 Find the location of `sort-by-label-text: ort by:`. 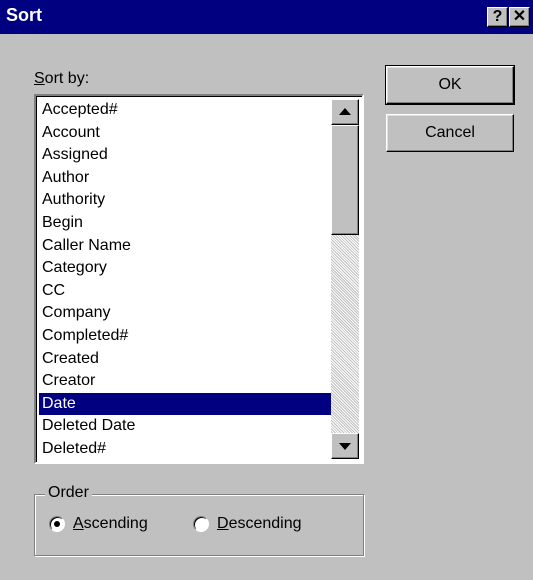

sort-by-label-text: ort by: is located at coordinates (67, 78).